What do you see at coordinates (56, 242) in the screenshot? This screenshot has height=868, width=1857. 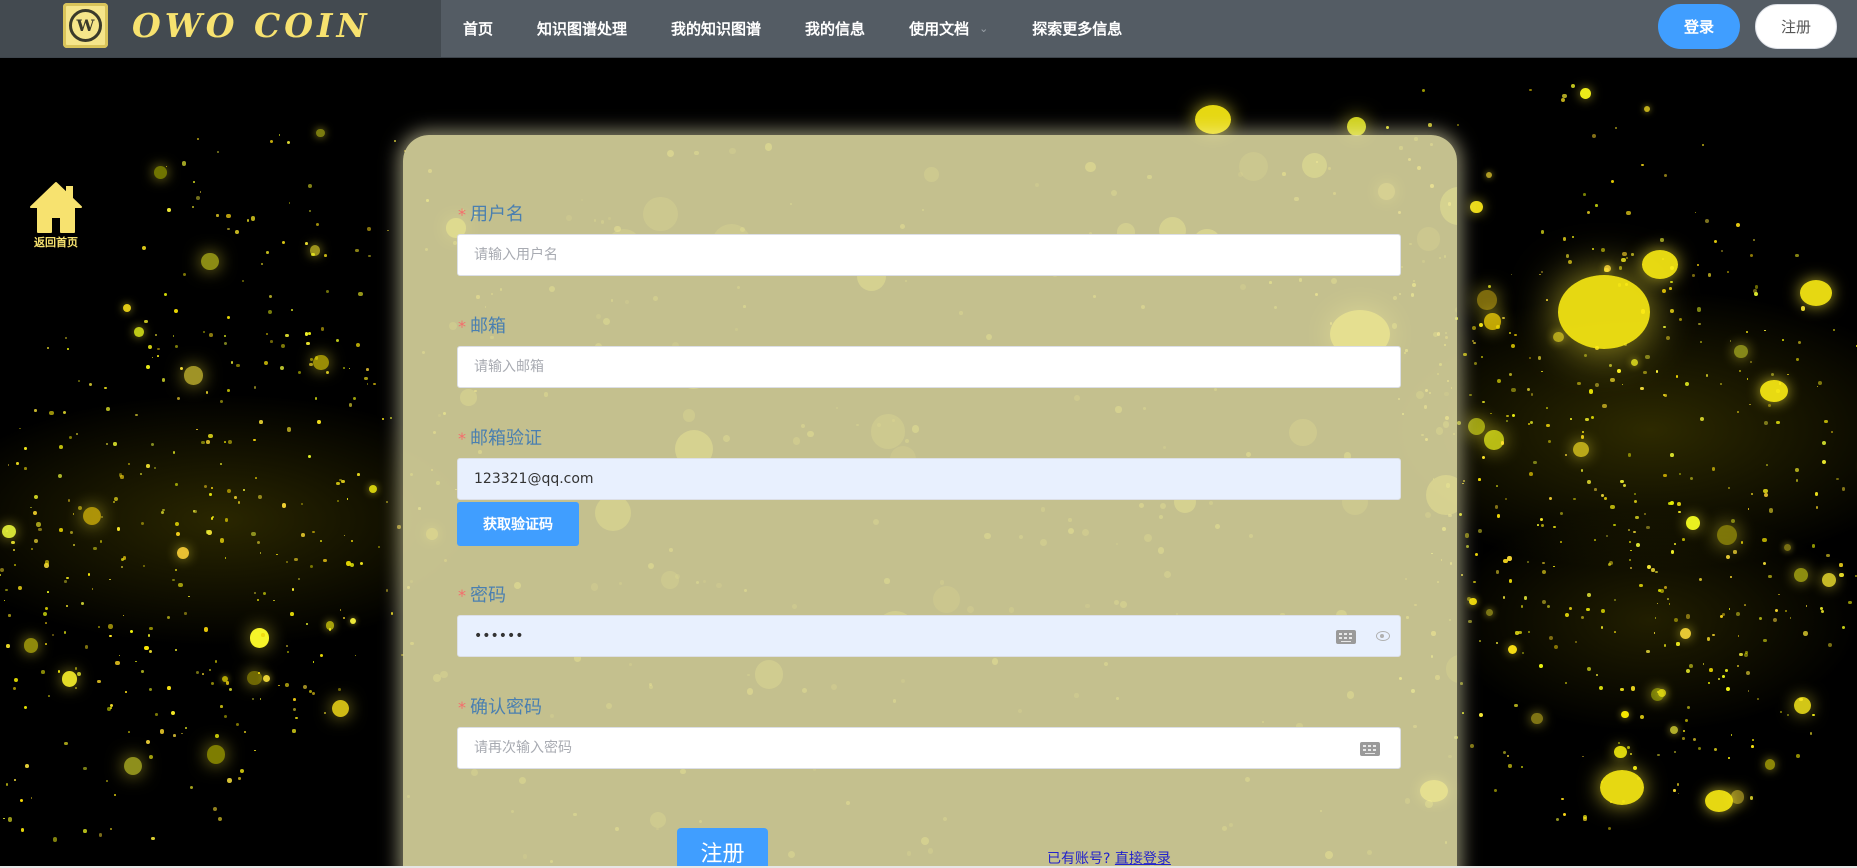 I see `home-link-label: 返回首页` at bounding box center [56, 242].